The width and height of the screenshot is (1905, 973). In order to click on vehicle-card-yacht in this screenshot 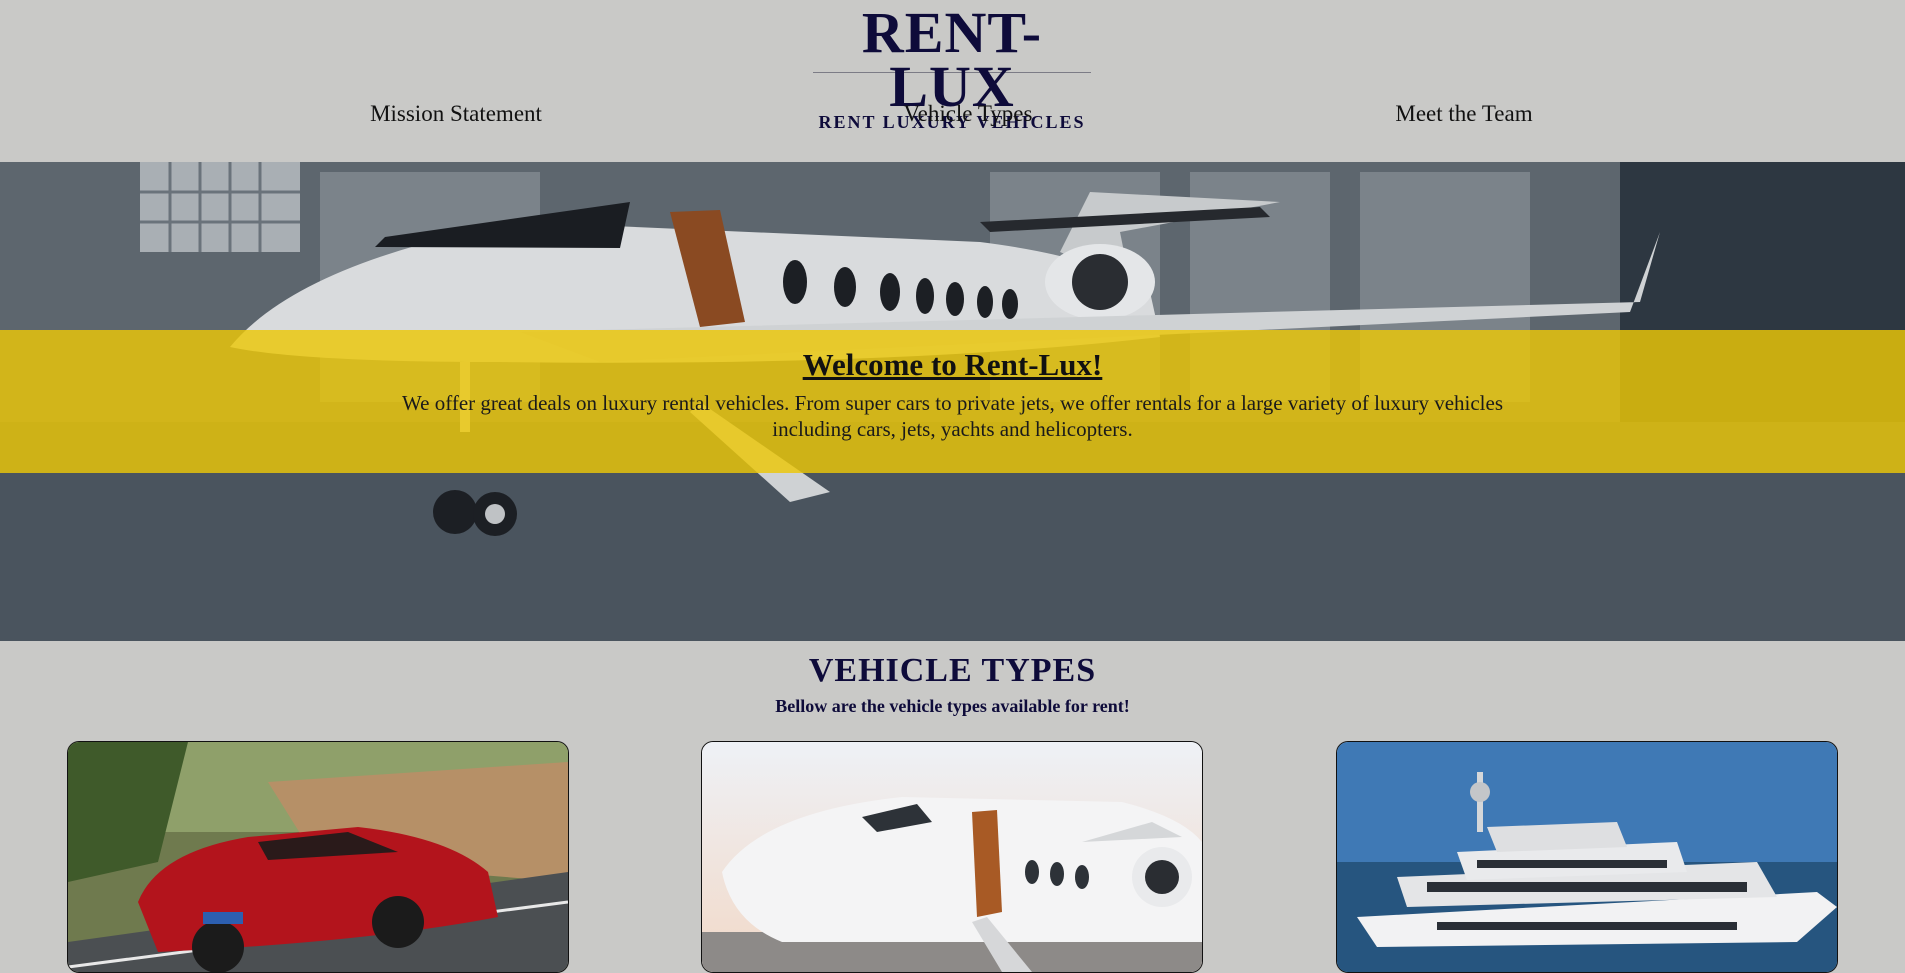, I will do `click(1587, 857)`.